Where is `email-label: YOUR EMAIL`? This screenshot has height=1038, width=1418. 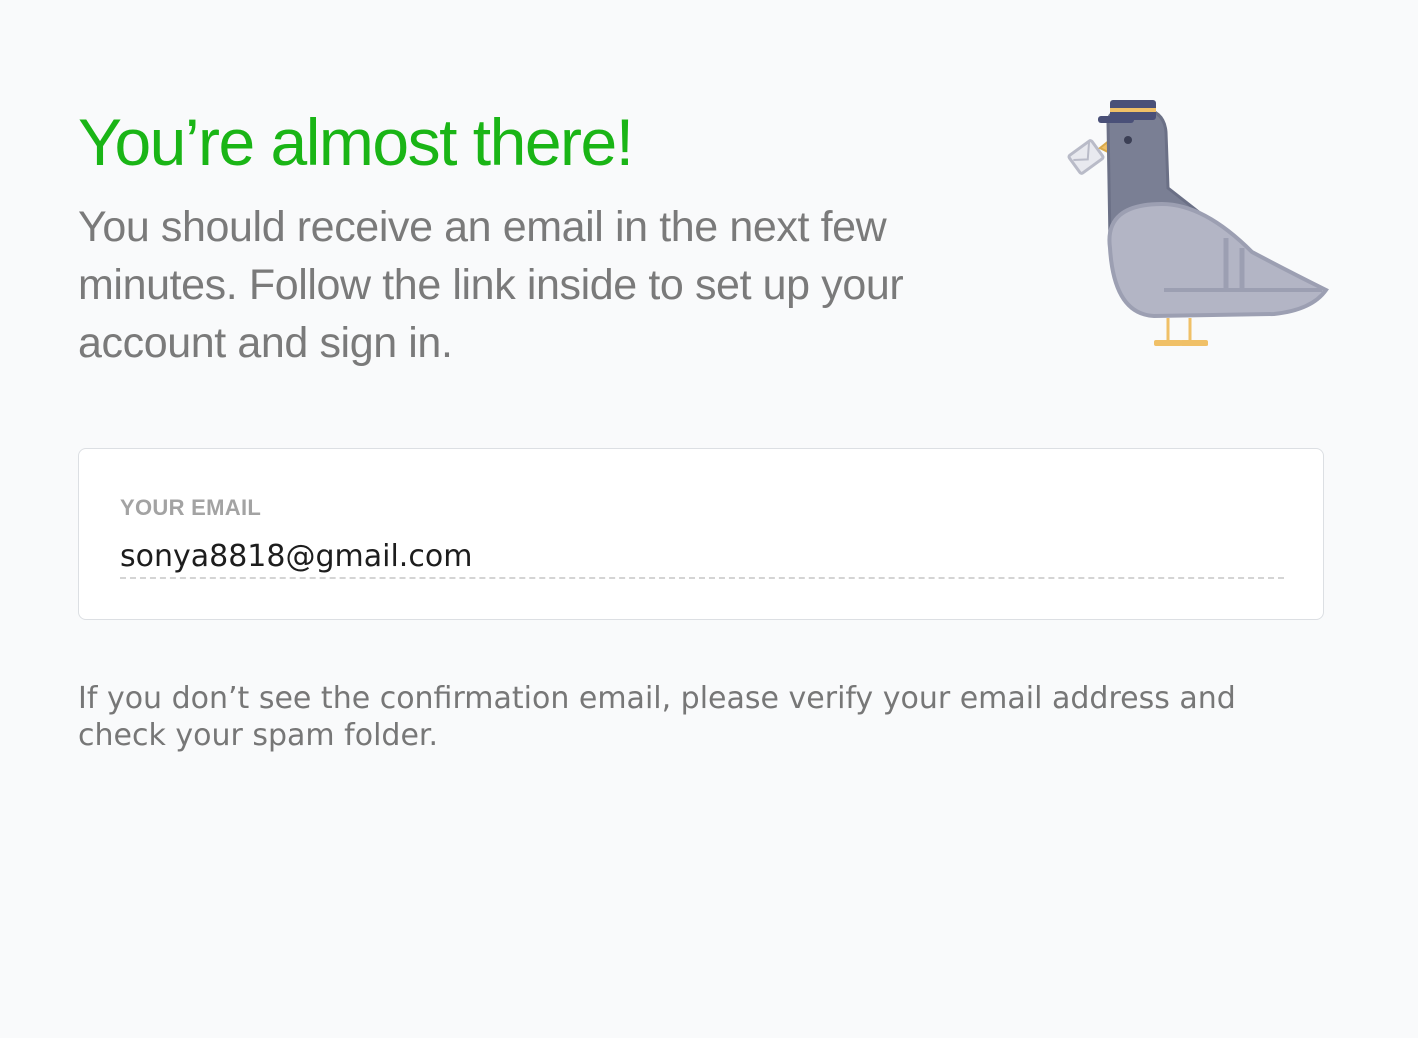 email-label: YOUR EMAIL is located at coordinates (191, 507).